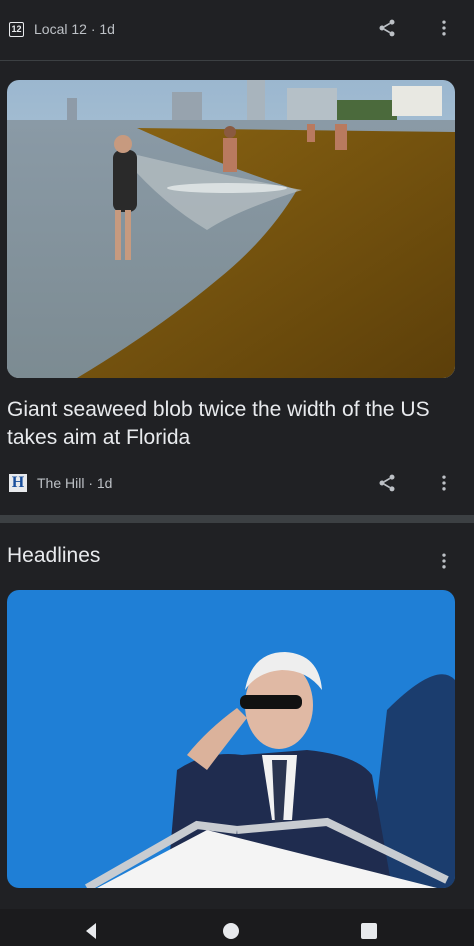  I want to click on system-nav-bar, so click(237, 927).